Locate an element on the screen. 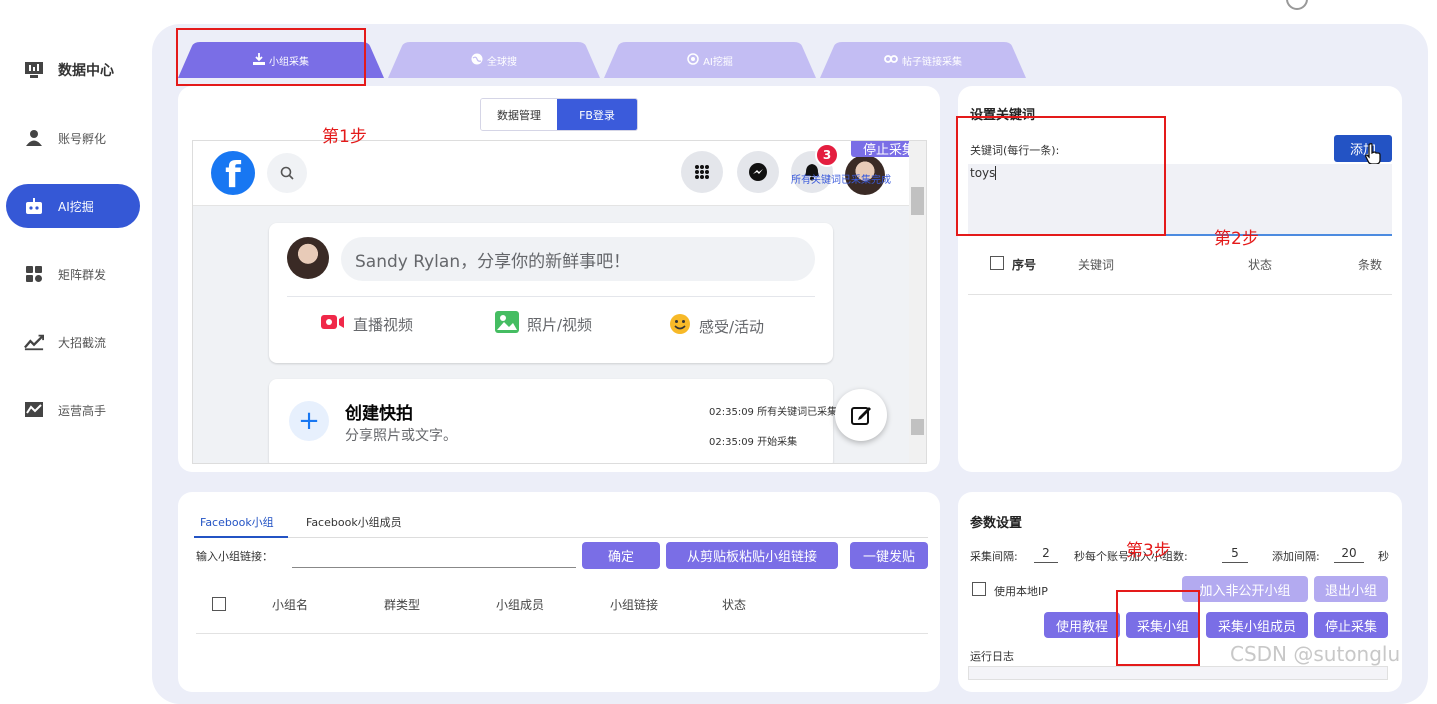  sidebar-item-account: 账号孵化 is located at coordinates (75, 138).